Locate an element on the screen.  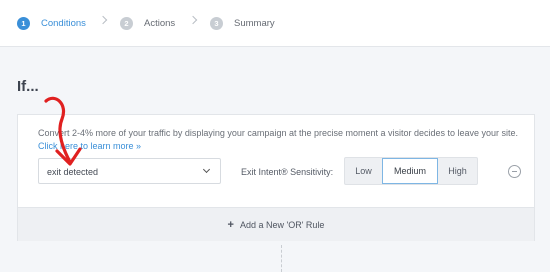
chevron-down-icon is located at coordinates (206, 169).